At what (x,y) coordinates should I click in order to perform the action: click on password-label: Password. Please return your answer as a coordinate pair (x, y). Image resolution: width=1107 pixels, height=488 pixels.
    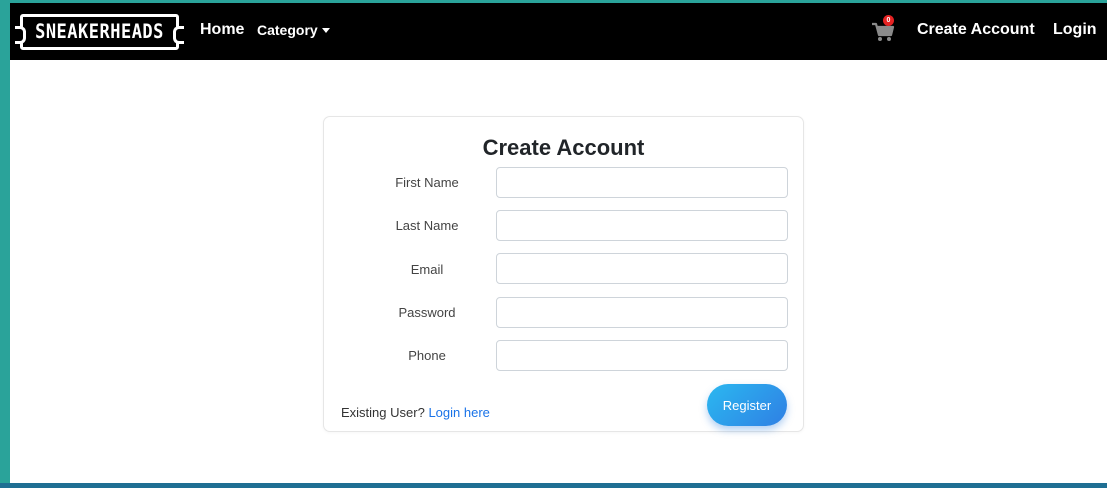
    Looking at the image, I should click on (427, 312).